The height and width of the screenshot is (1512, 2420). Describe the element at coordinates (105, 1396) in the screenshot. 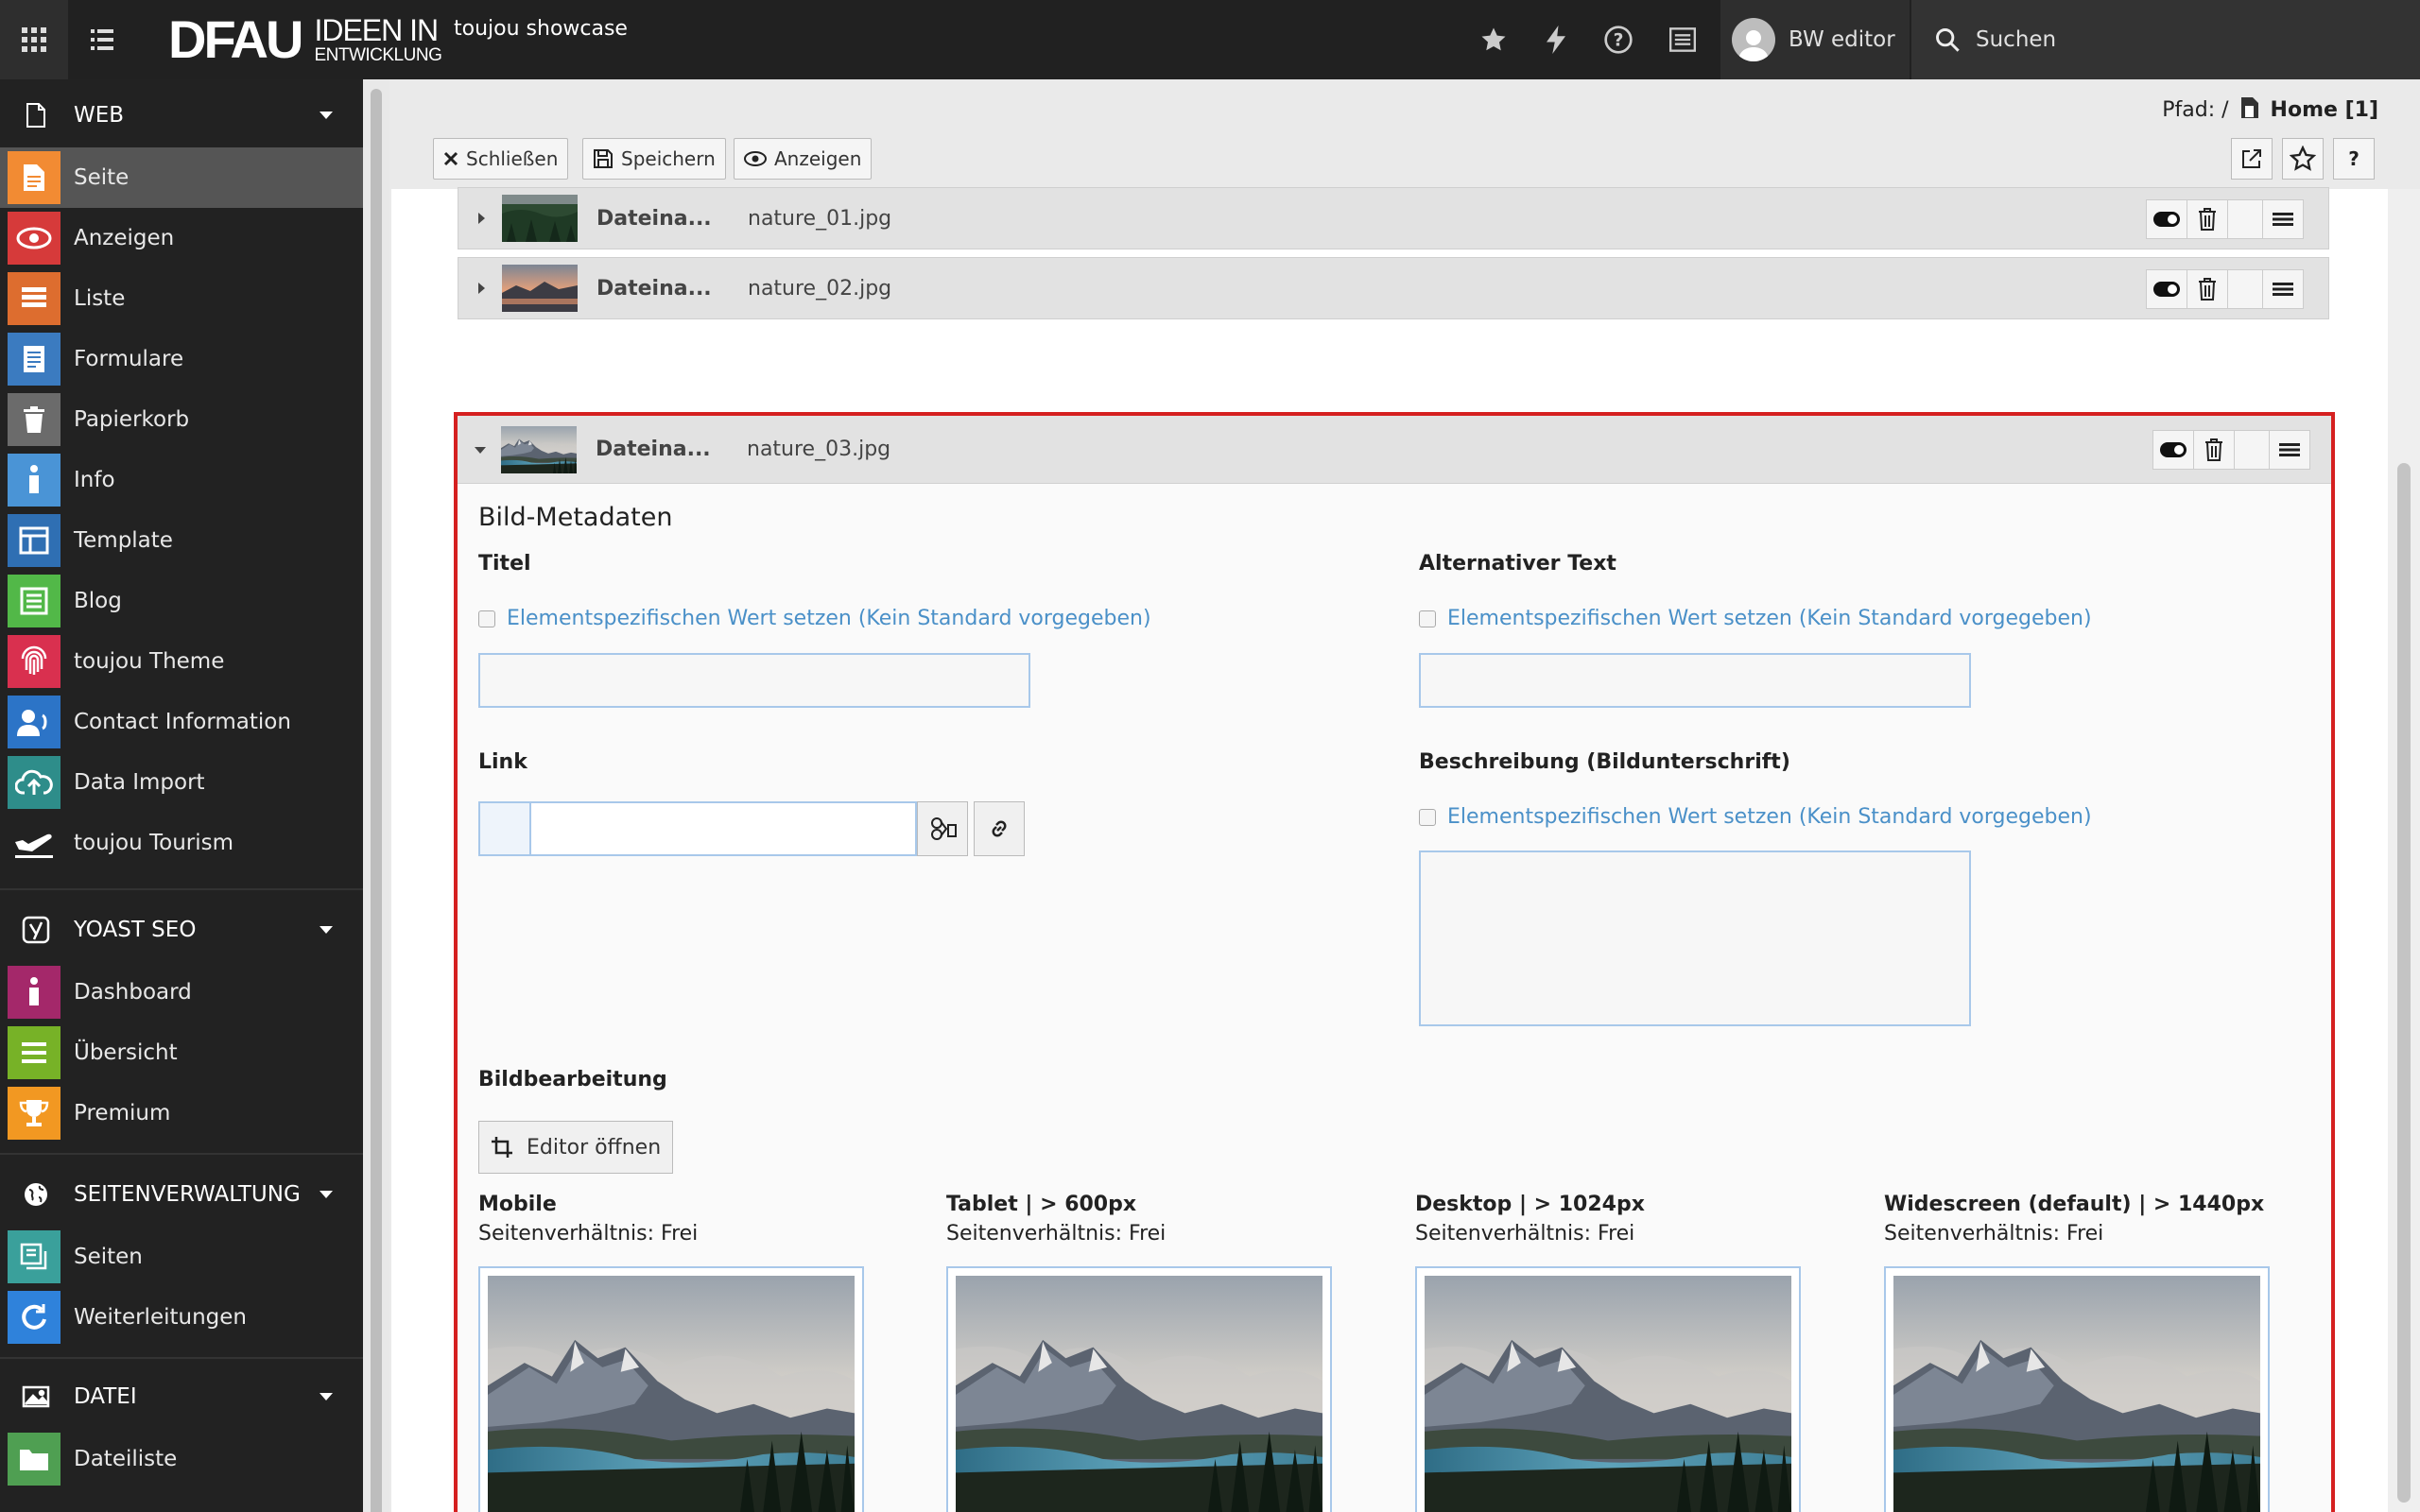

I see `group-label: DATEI` at that location.